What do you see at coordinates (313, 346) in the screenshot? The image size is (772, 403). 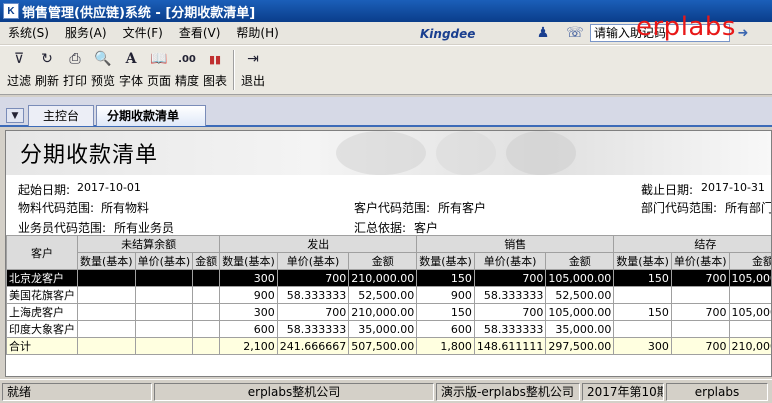 I see `table-cell: 241.666667` at bounding box center [313, 346].